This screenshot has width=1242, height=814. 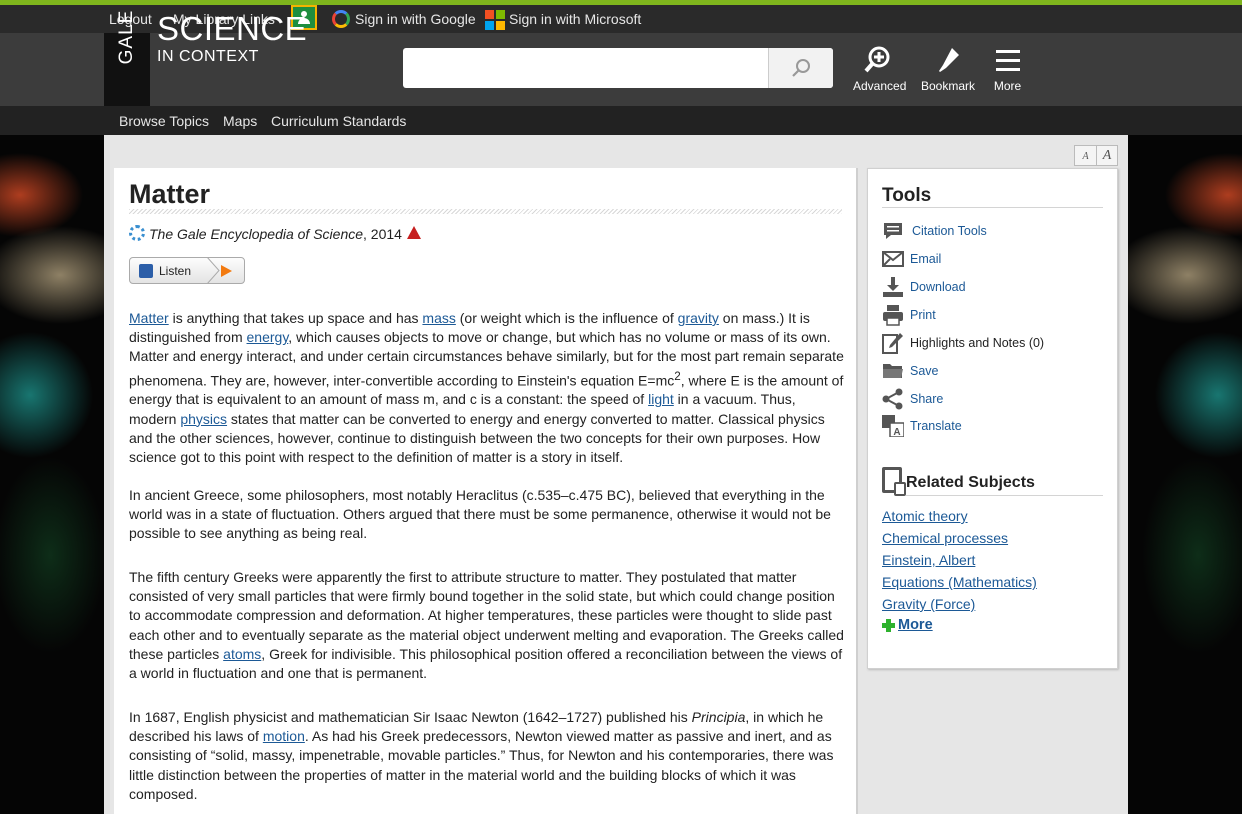 I want to click on nav-maps: Maps, so click(x=240, y=121).